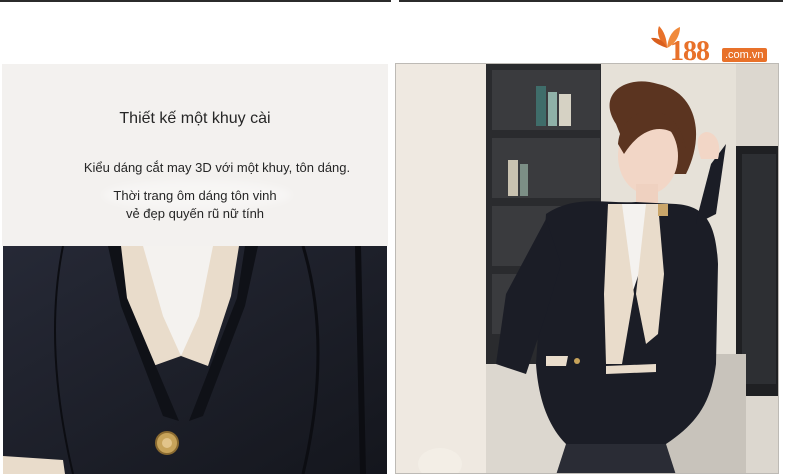  What do you see at coordinates (195, 213) in the screenshot?
I see `feature-subtitle-line2: vẻ đẹp quyến rũ nữ tính` at bounding box center [195, 213].